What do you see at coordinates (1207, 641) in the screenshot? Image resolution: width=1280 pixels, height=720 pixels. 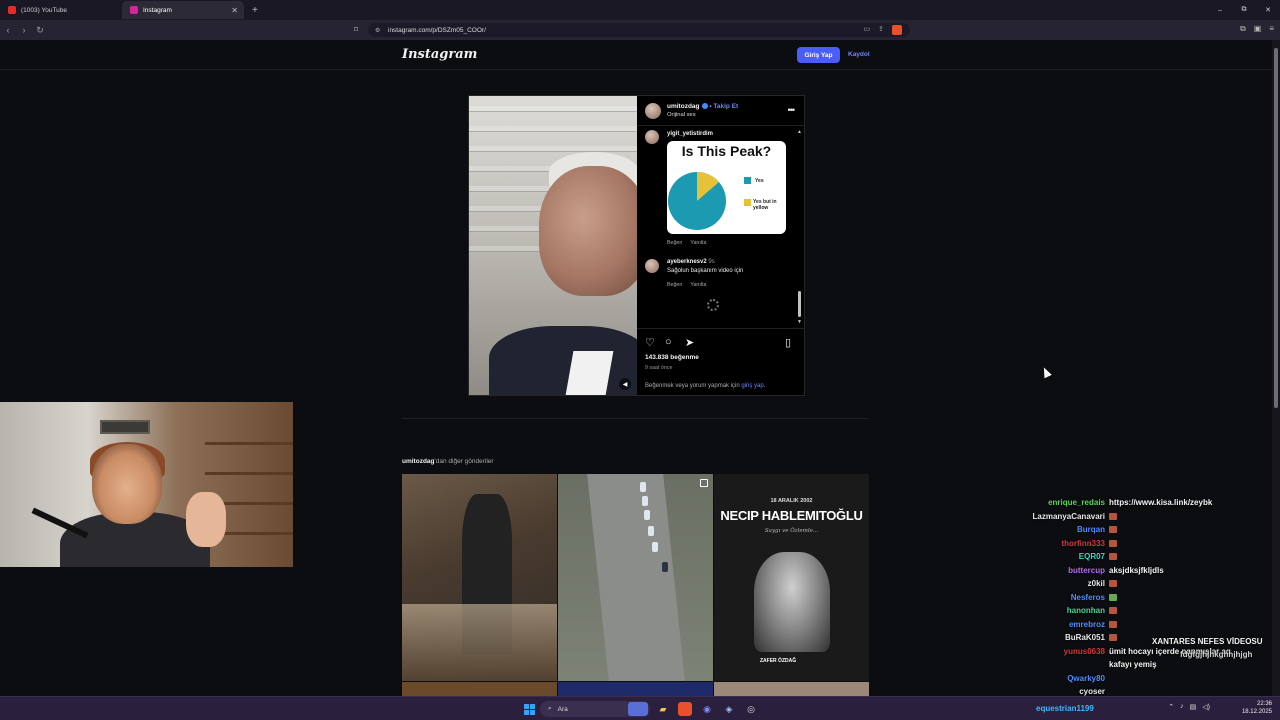 I see `stream-overlay-title: XANTARES NEFES VİDEOSU` at bounding box center [1207, 641].